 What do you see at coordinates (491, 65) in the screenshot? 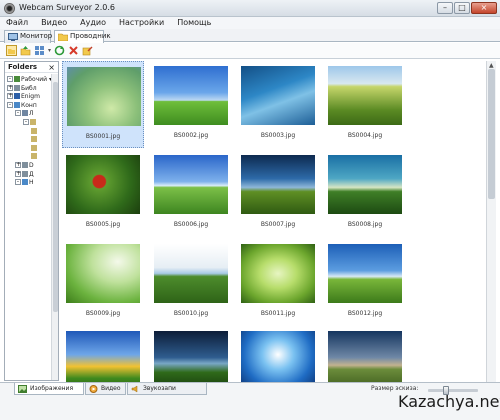
I see `scroll-up-icon: ▲` at bounding box center [491, 65].